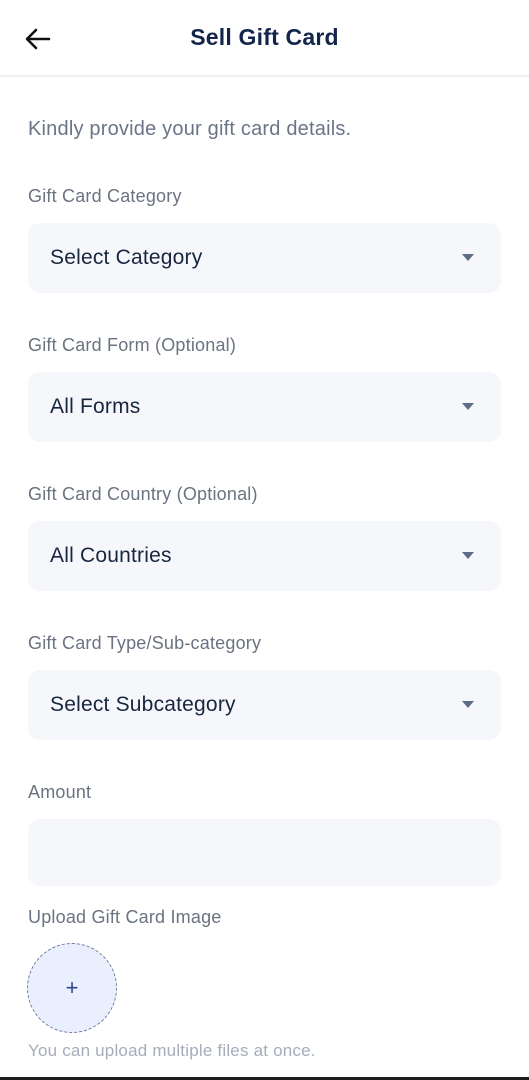 The height and width of the screenshot is (1080, 529). What do you see at coordinates (264, 556) in the screenshot?
I see `country-select: All Countries` at bounding box center [264, 556].